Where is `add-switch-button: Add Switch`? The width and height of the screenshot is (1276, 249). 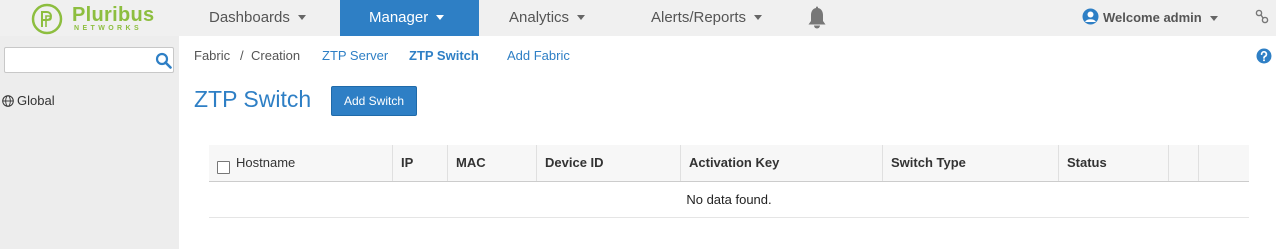 add-switch-button: Add Switch is located at coordinates (374, 101).